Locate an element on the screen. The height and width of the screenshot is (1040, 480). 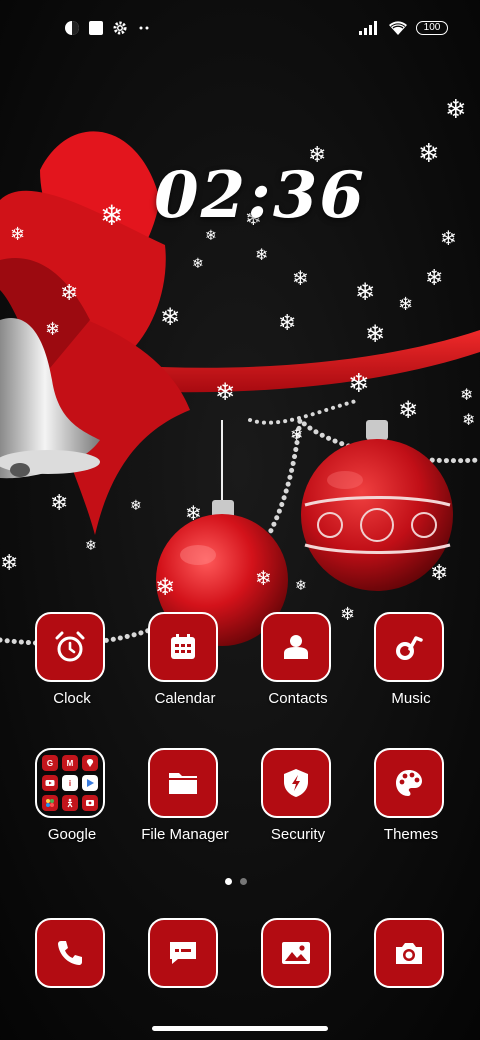
music-note-icon is located at coordinates (409, 648).